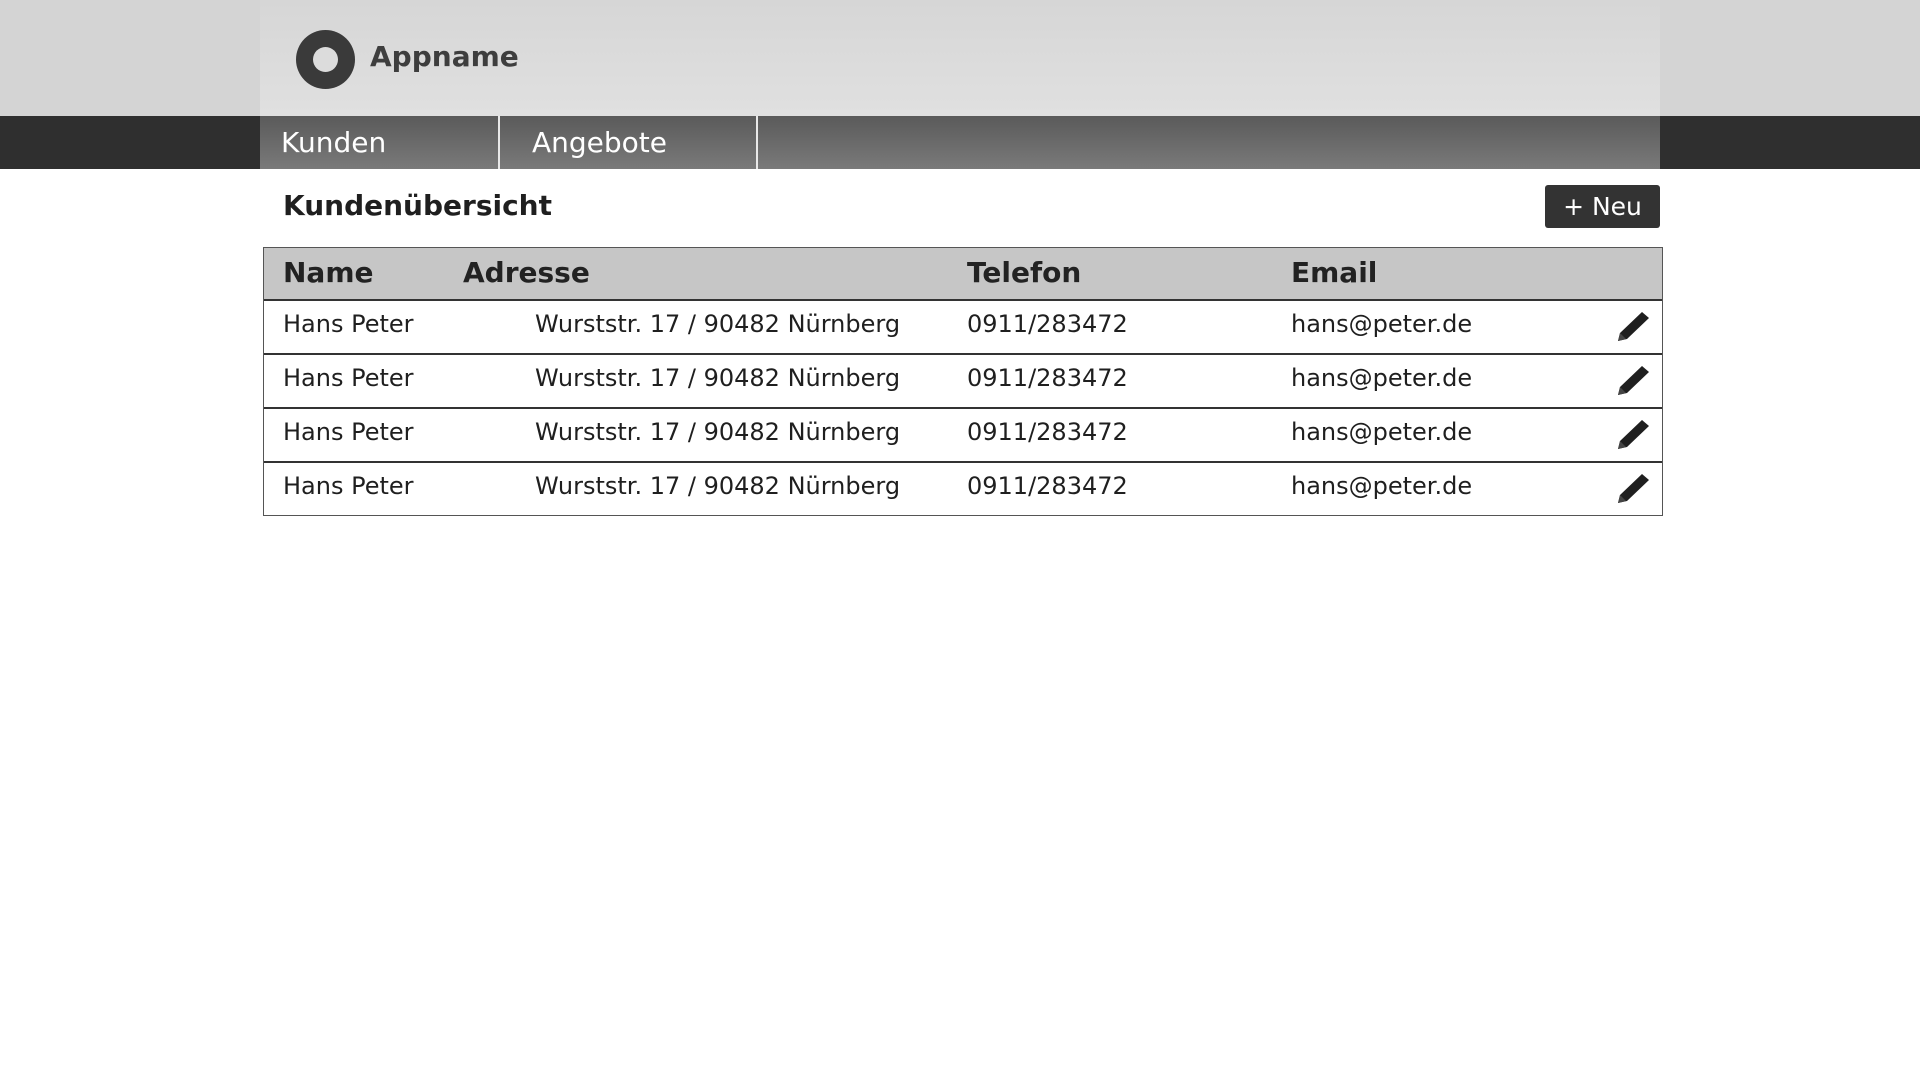  I want to click on app-name: Appname, so click(444, 56).